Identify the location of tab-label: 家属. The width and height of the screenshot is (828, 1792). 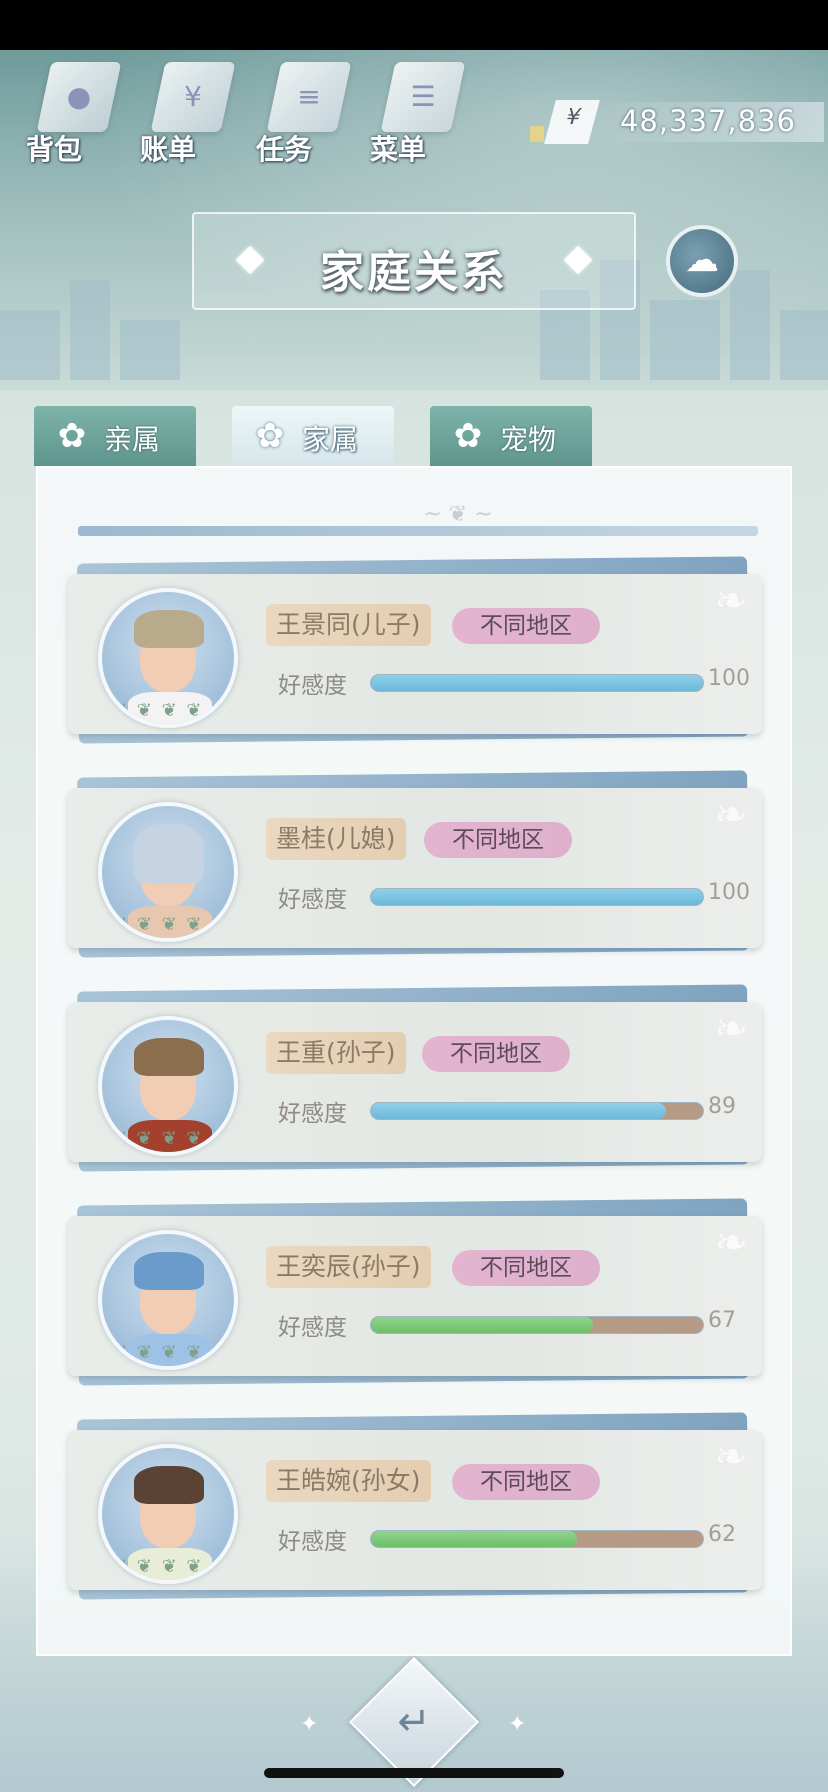
(330, 439).